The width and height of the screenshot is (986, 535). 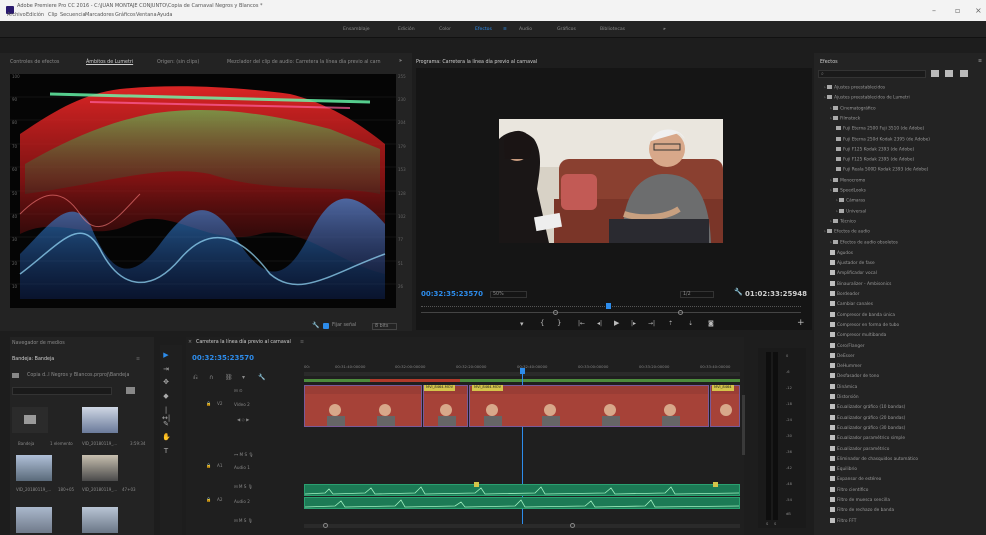 I want to click on zoom-handle-left-icon, so click(x=555, y=312).